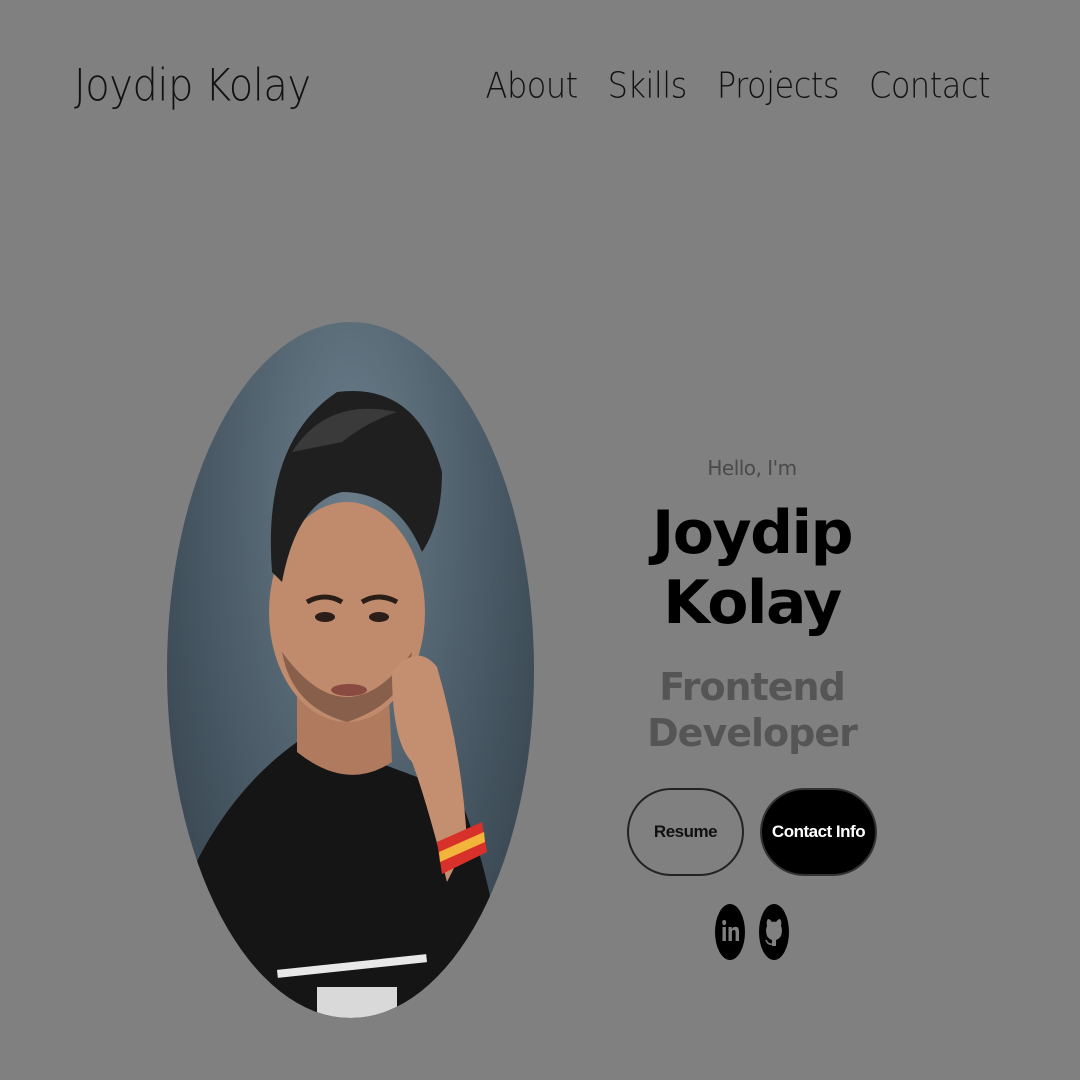 The width and height of the screenshot is (1080, 1080). I want to click on resume-button: Resume, so click(685, 832).